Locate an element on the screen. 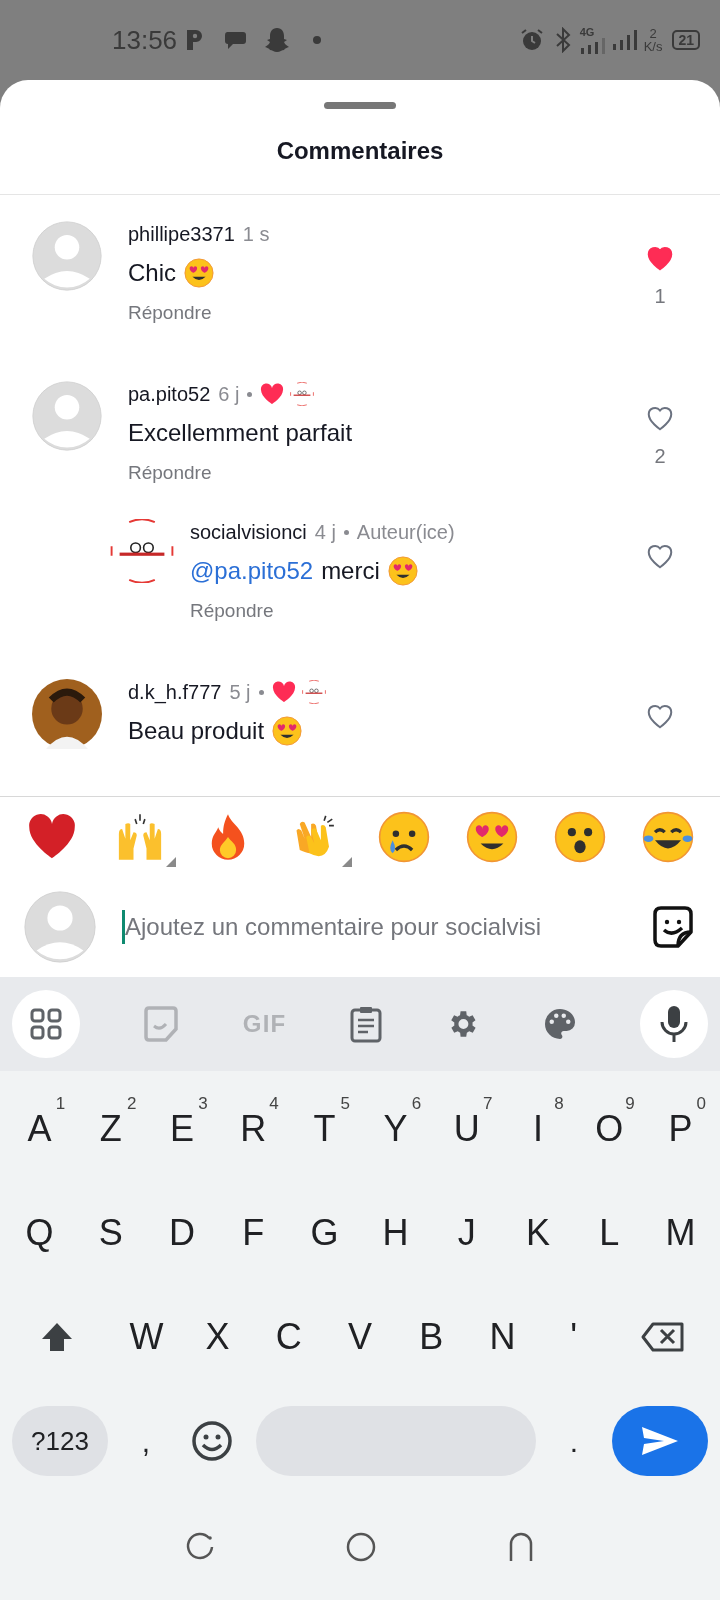  microphone-icon is located at coordinates (673, 1024).